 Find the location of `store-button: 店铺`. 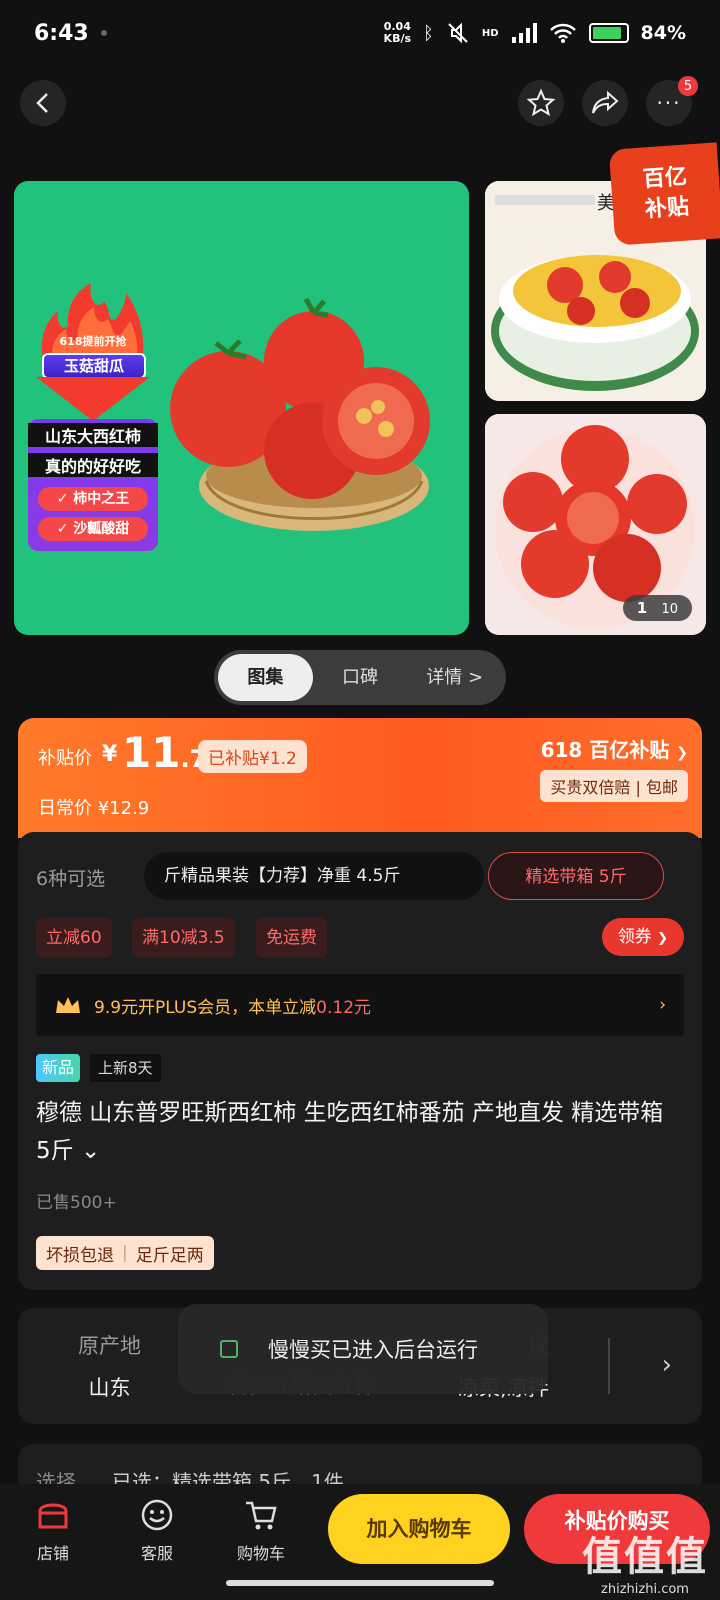

store-button: 店铺 is located at coordinates (53, 1531).